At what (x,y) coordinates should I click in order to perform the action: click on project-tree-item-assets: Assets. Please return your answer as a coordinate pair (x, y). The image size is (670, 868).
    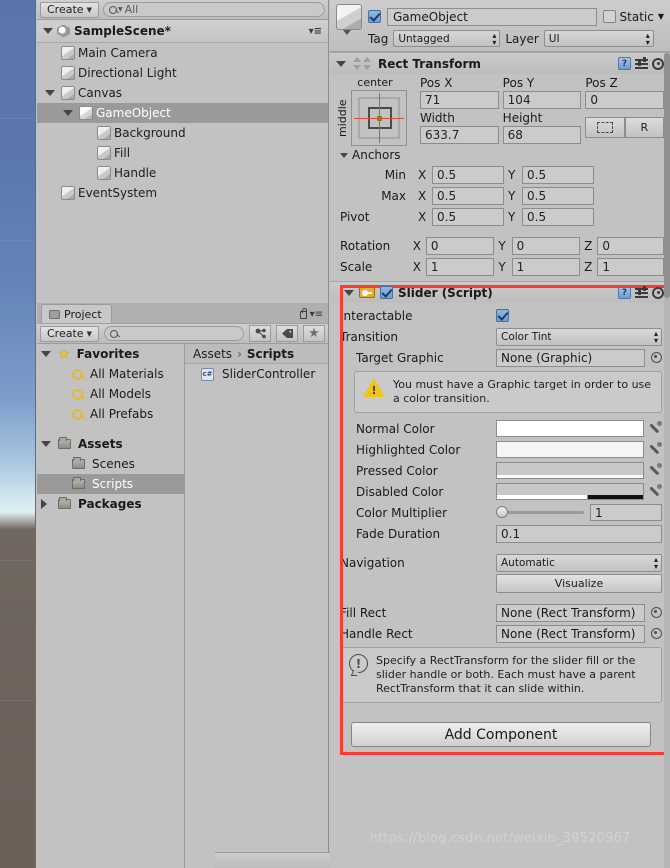
    Looking at the image, I should click on (110, 444).